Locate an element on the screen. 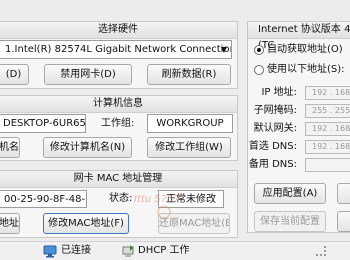 The width and height of the screenshot is (350, 260). mac-status-label: 状态: is located at coordinates (121, 198).